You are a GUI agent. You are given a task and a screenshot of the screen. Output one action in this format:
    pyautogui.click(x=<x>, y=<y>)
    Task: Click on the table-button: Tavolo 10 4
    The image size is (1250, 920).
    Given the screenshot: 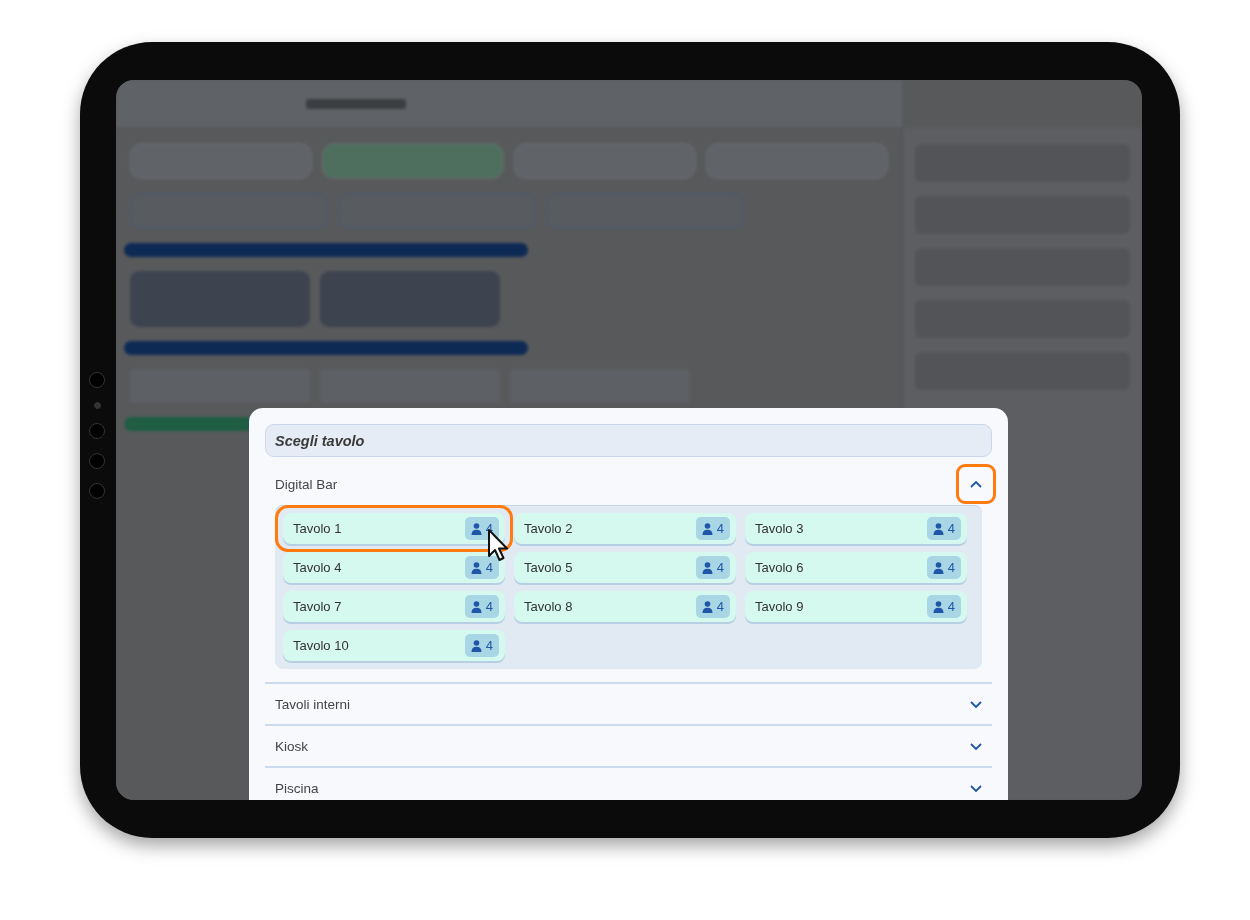 What is the action you would take?
    pyautogui.click(x=394, y=645)
    